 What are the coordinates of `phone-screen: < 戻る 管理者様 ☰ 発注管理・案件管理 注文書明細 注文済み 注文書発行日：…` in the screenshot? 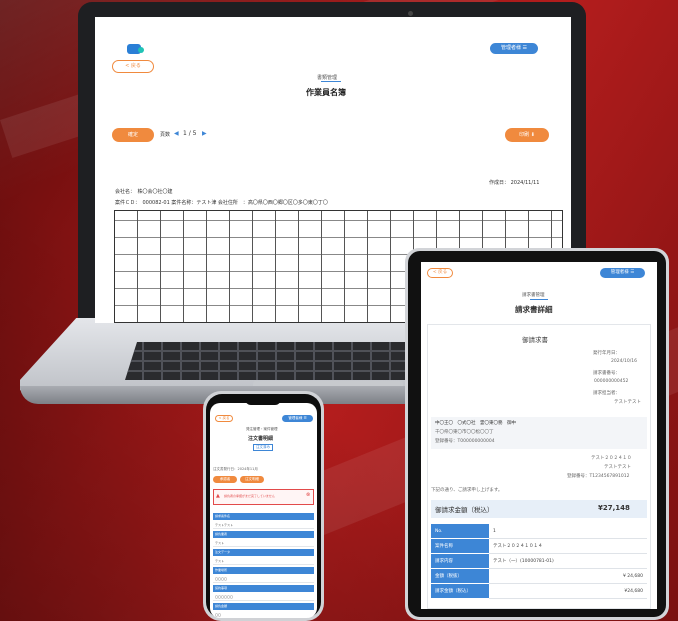 It's located at (263, 510).